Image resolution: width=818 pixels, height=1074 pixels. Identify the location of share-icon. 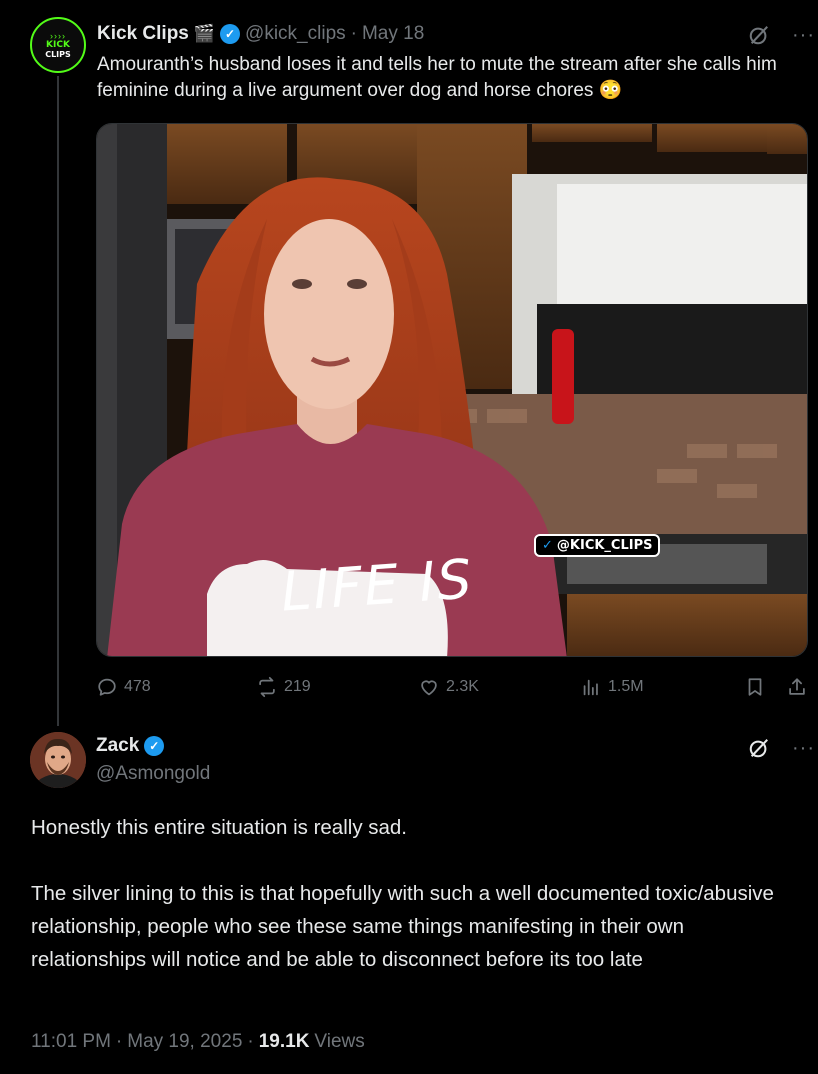
(797, 686).